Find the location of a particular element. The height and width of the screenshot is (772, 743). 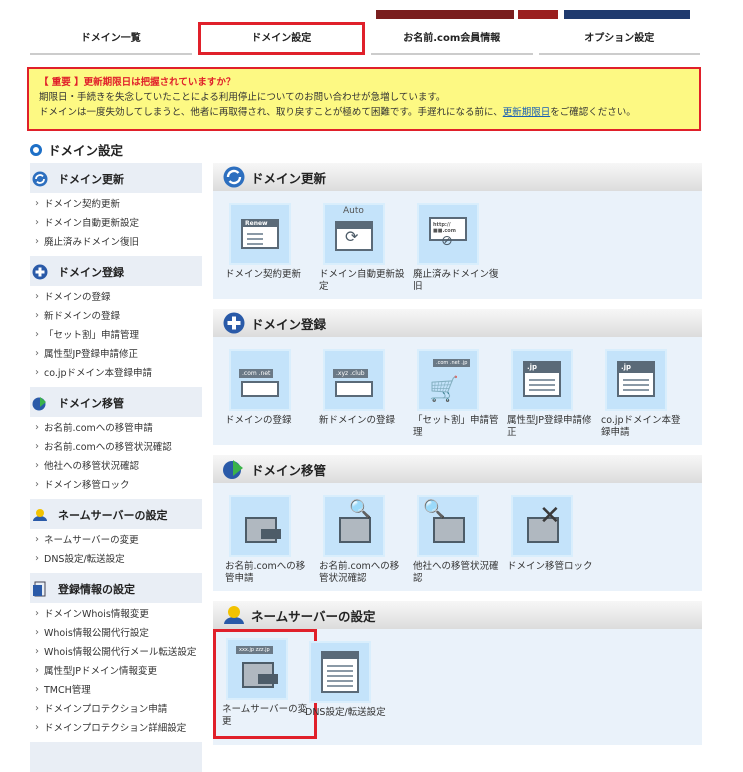

icon-caption: .com .net .jp is located at coordinates (452, 363).